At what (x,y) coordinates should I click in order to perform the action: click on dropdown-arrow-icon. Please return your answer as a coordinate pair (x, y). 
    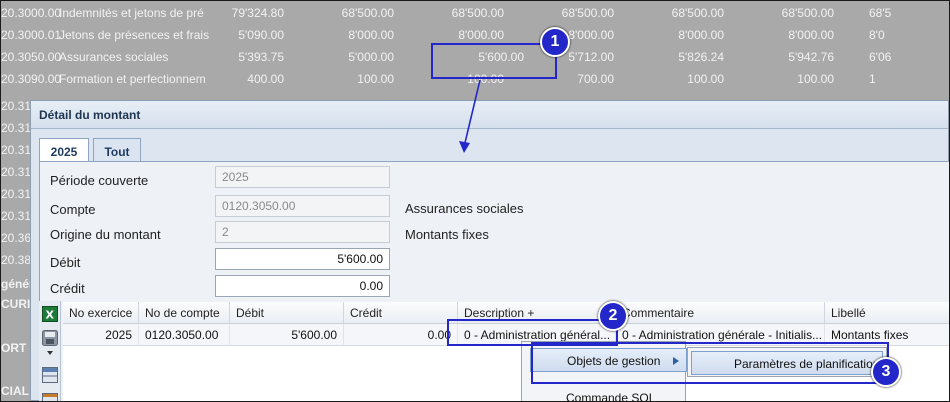
    Looking at the image, I should click on (50, 352).